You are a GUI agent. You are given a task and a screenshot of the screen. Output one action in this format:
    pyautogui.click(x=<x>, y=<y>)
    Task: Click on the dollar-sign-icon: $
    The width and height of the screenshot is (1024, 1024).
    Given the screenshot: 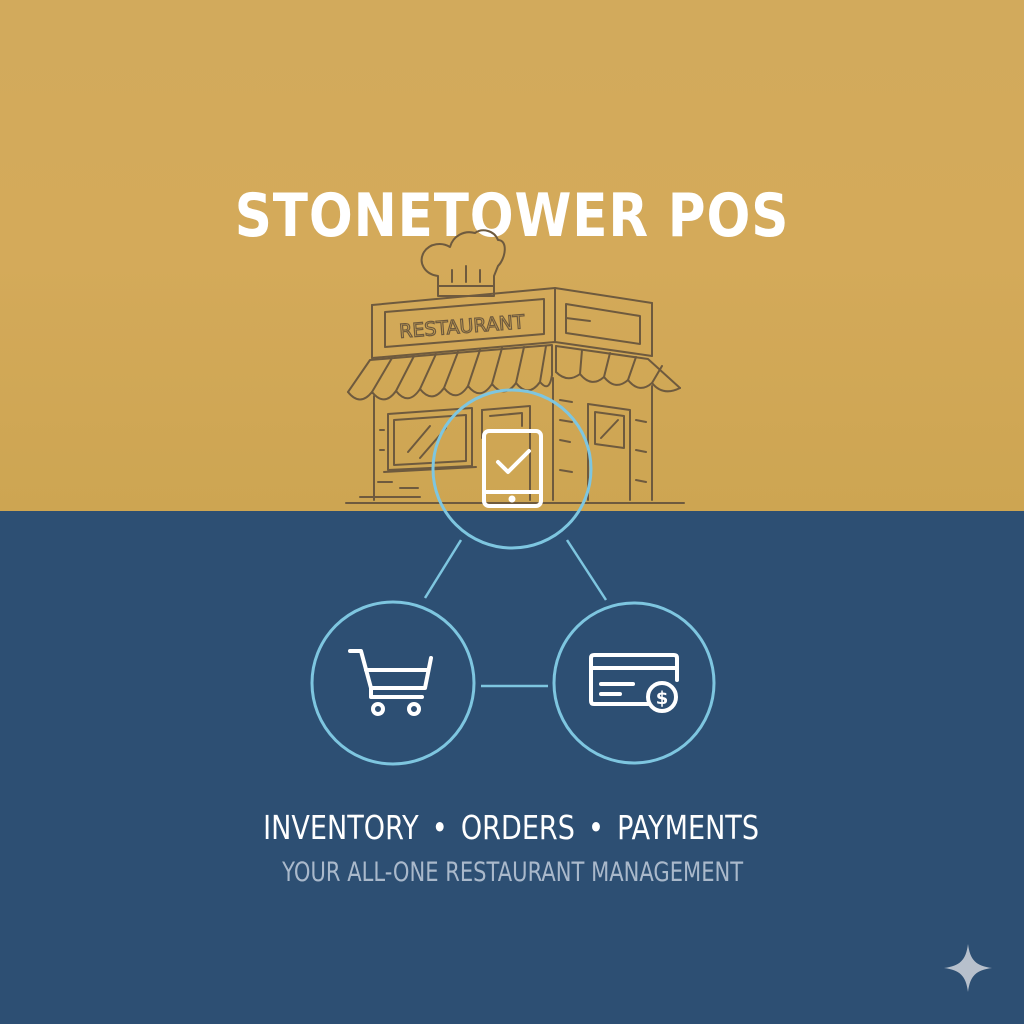 What is the action you would take?
    pyautogui.click(x=662, y=698)
    